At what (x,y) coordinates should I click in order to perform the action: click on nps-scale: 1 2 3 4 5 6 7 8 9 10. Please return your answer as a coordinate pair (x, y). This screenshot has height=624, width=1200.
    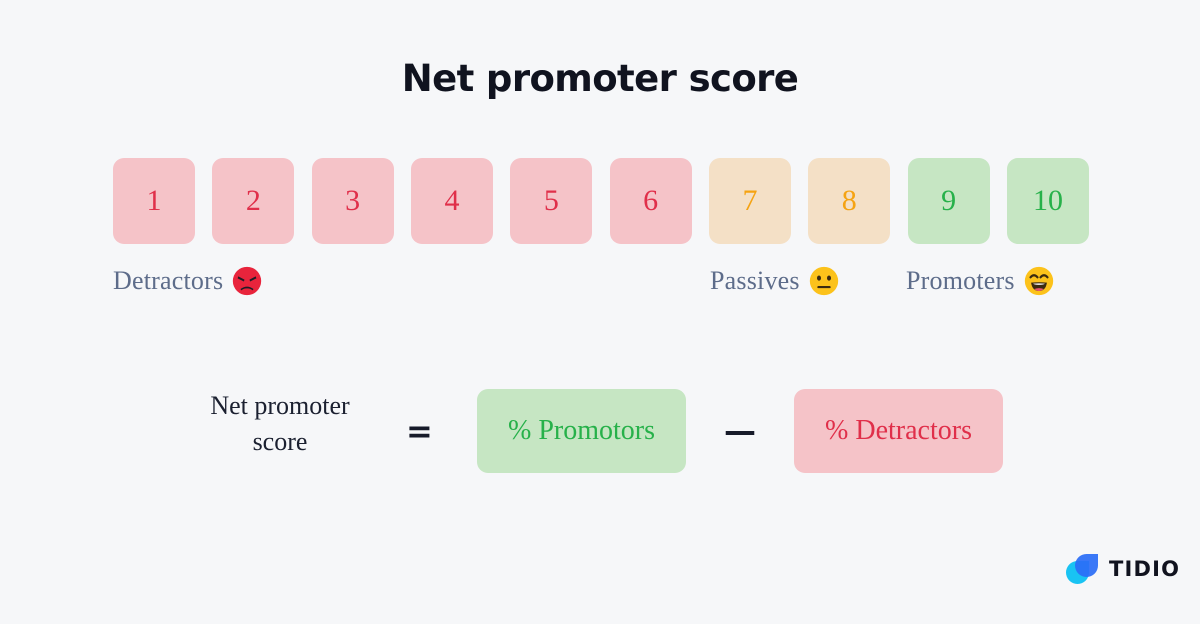
    Looking at the image, I should click on (601, 201).